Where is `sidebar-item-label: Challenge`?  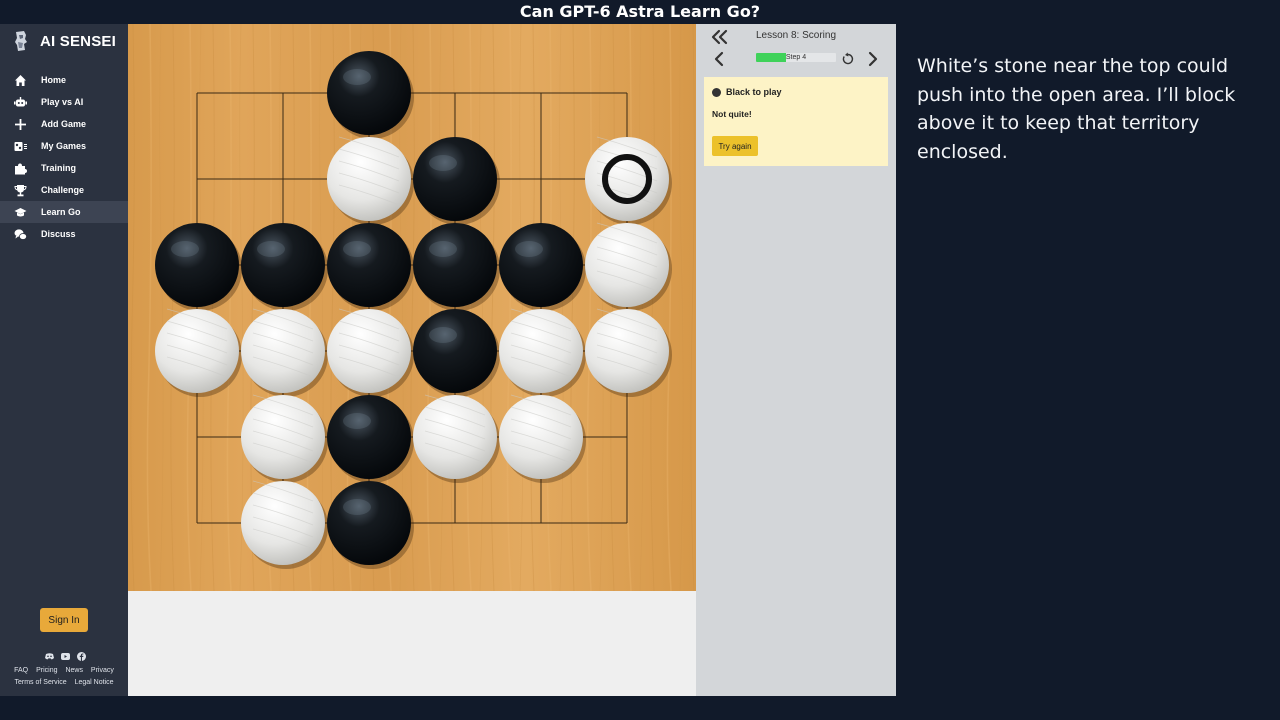
sidebar-item-label: Challenge is located at coordinates (63, 190).